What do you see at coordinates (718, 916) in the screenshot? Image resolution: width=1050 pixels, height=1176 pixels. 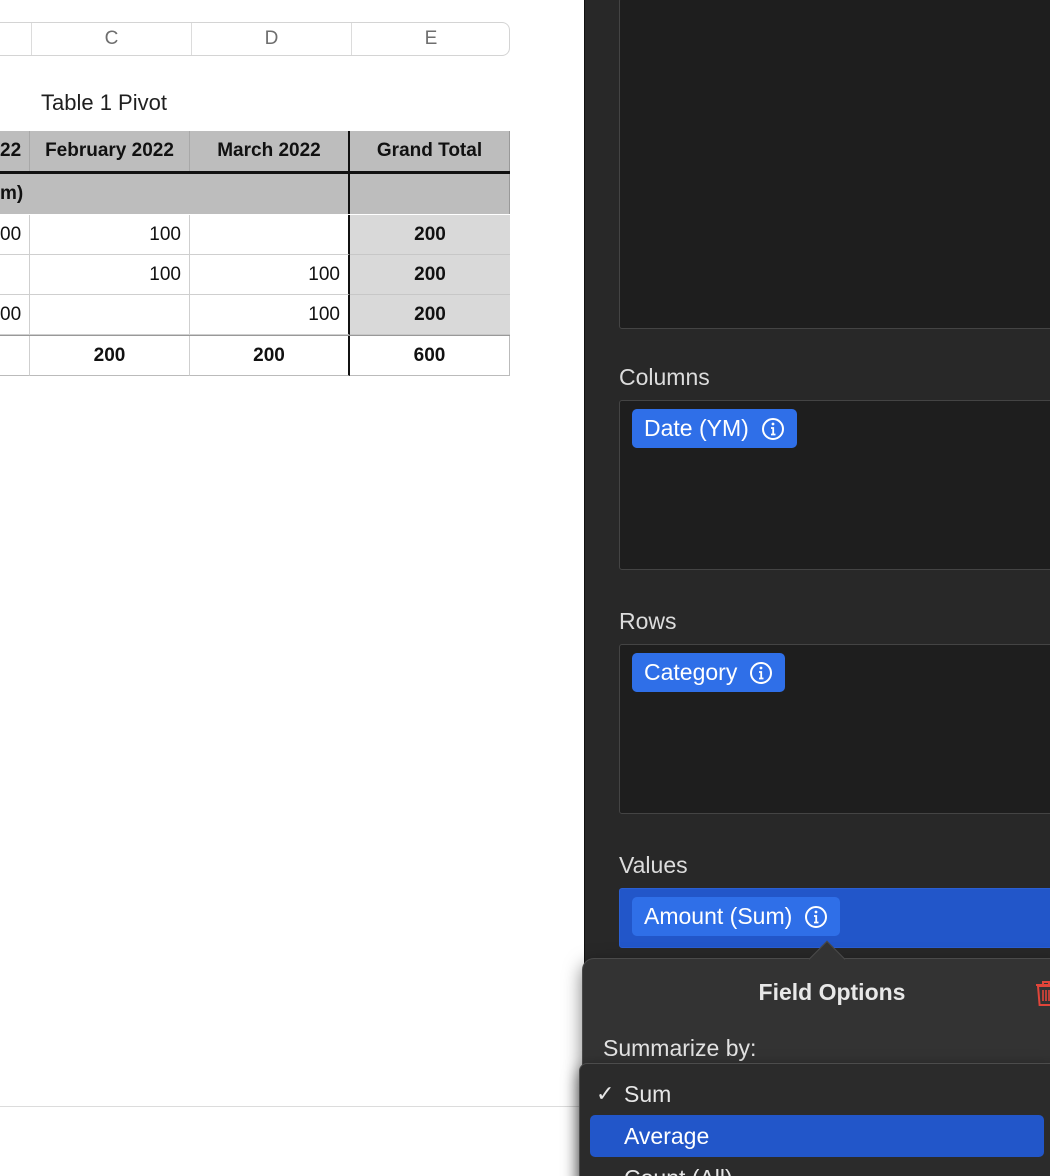 I see `values-field-label: Amount (Sum)` at bounding box center [718, 916].